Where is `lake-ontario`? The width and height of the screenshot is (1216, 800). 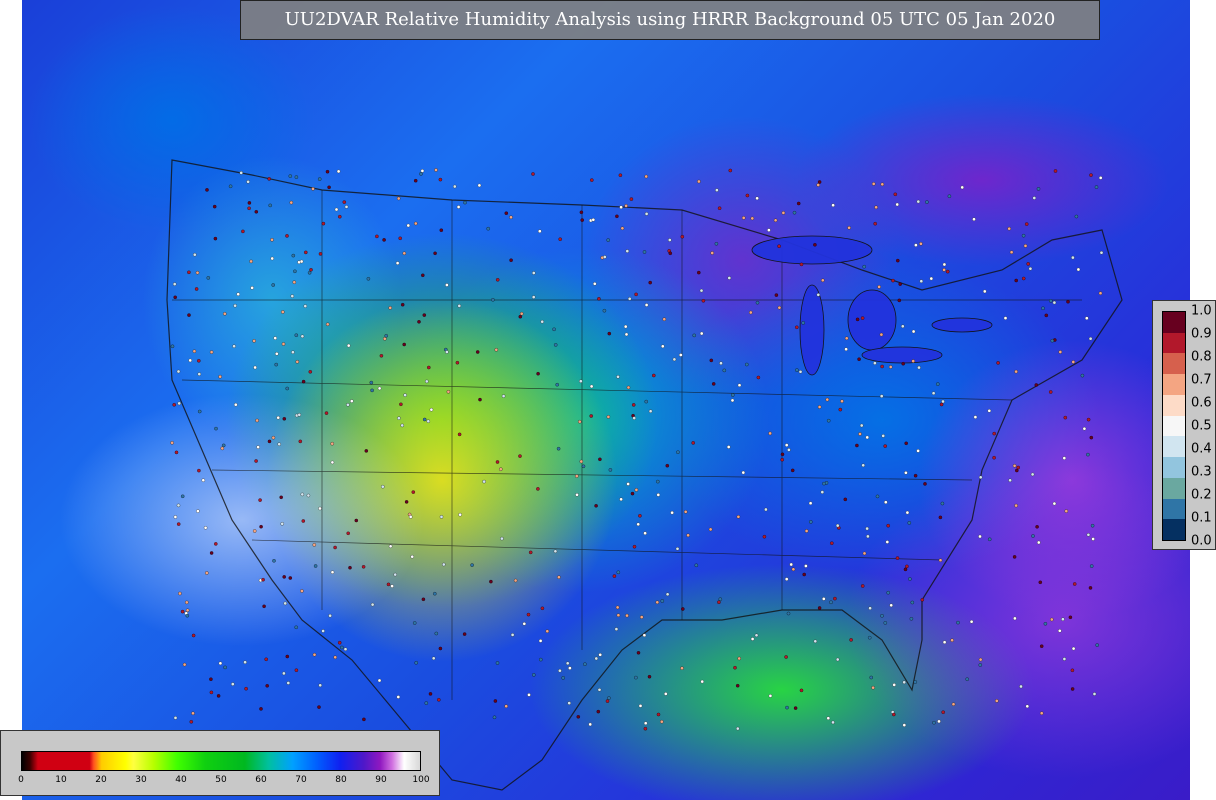 lake-ontario is located at coordinates (962, 325).